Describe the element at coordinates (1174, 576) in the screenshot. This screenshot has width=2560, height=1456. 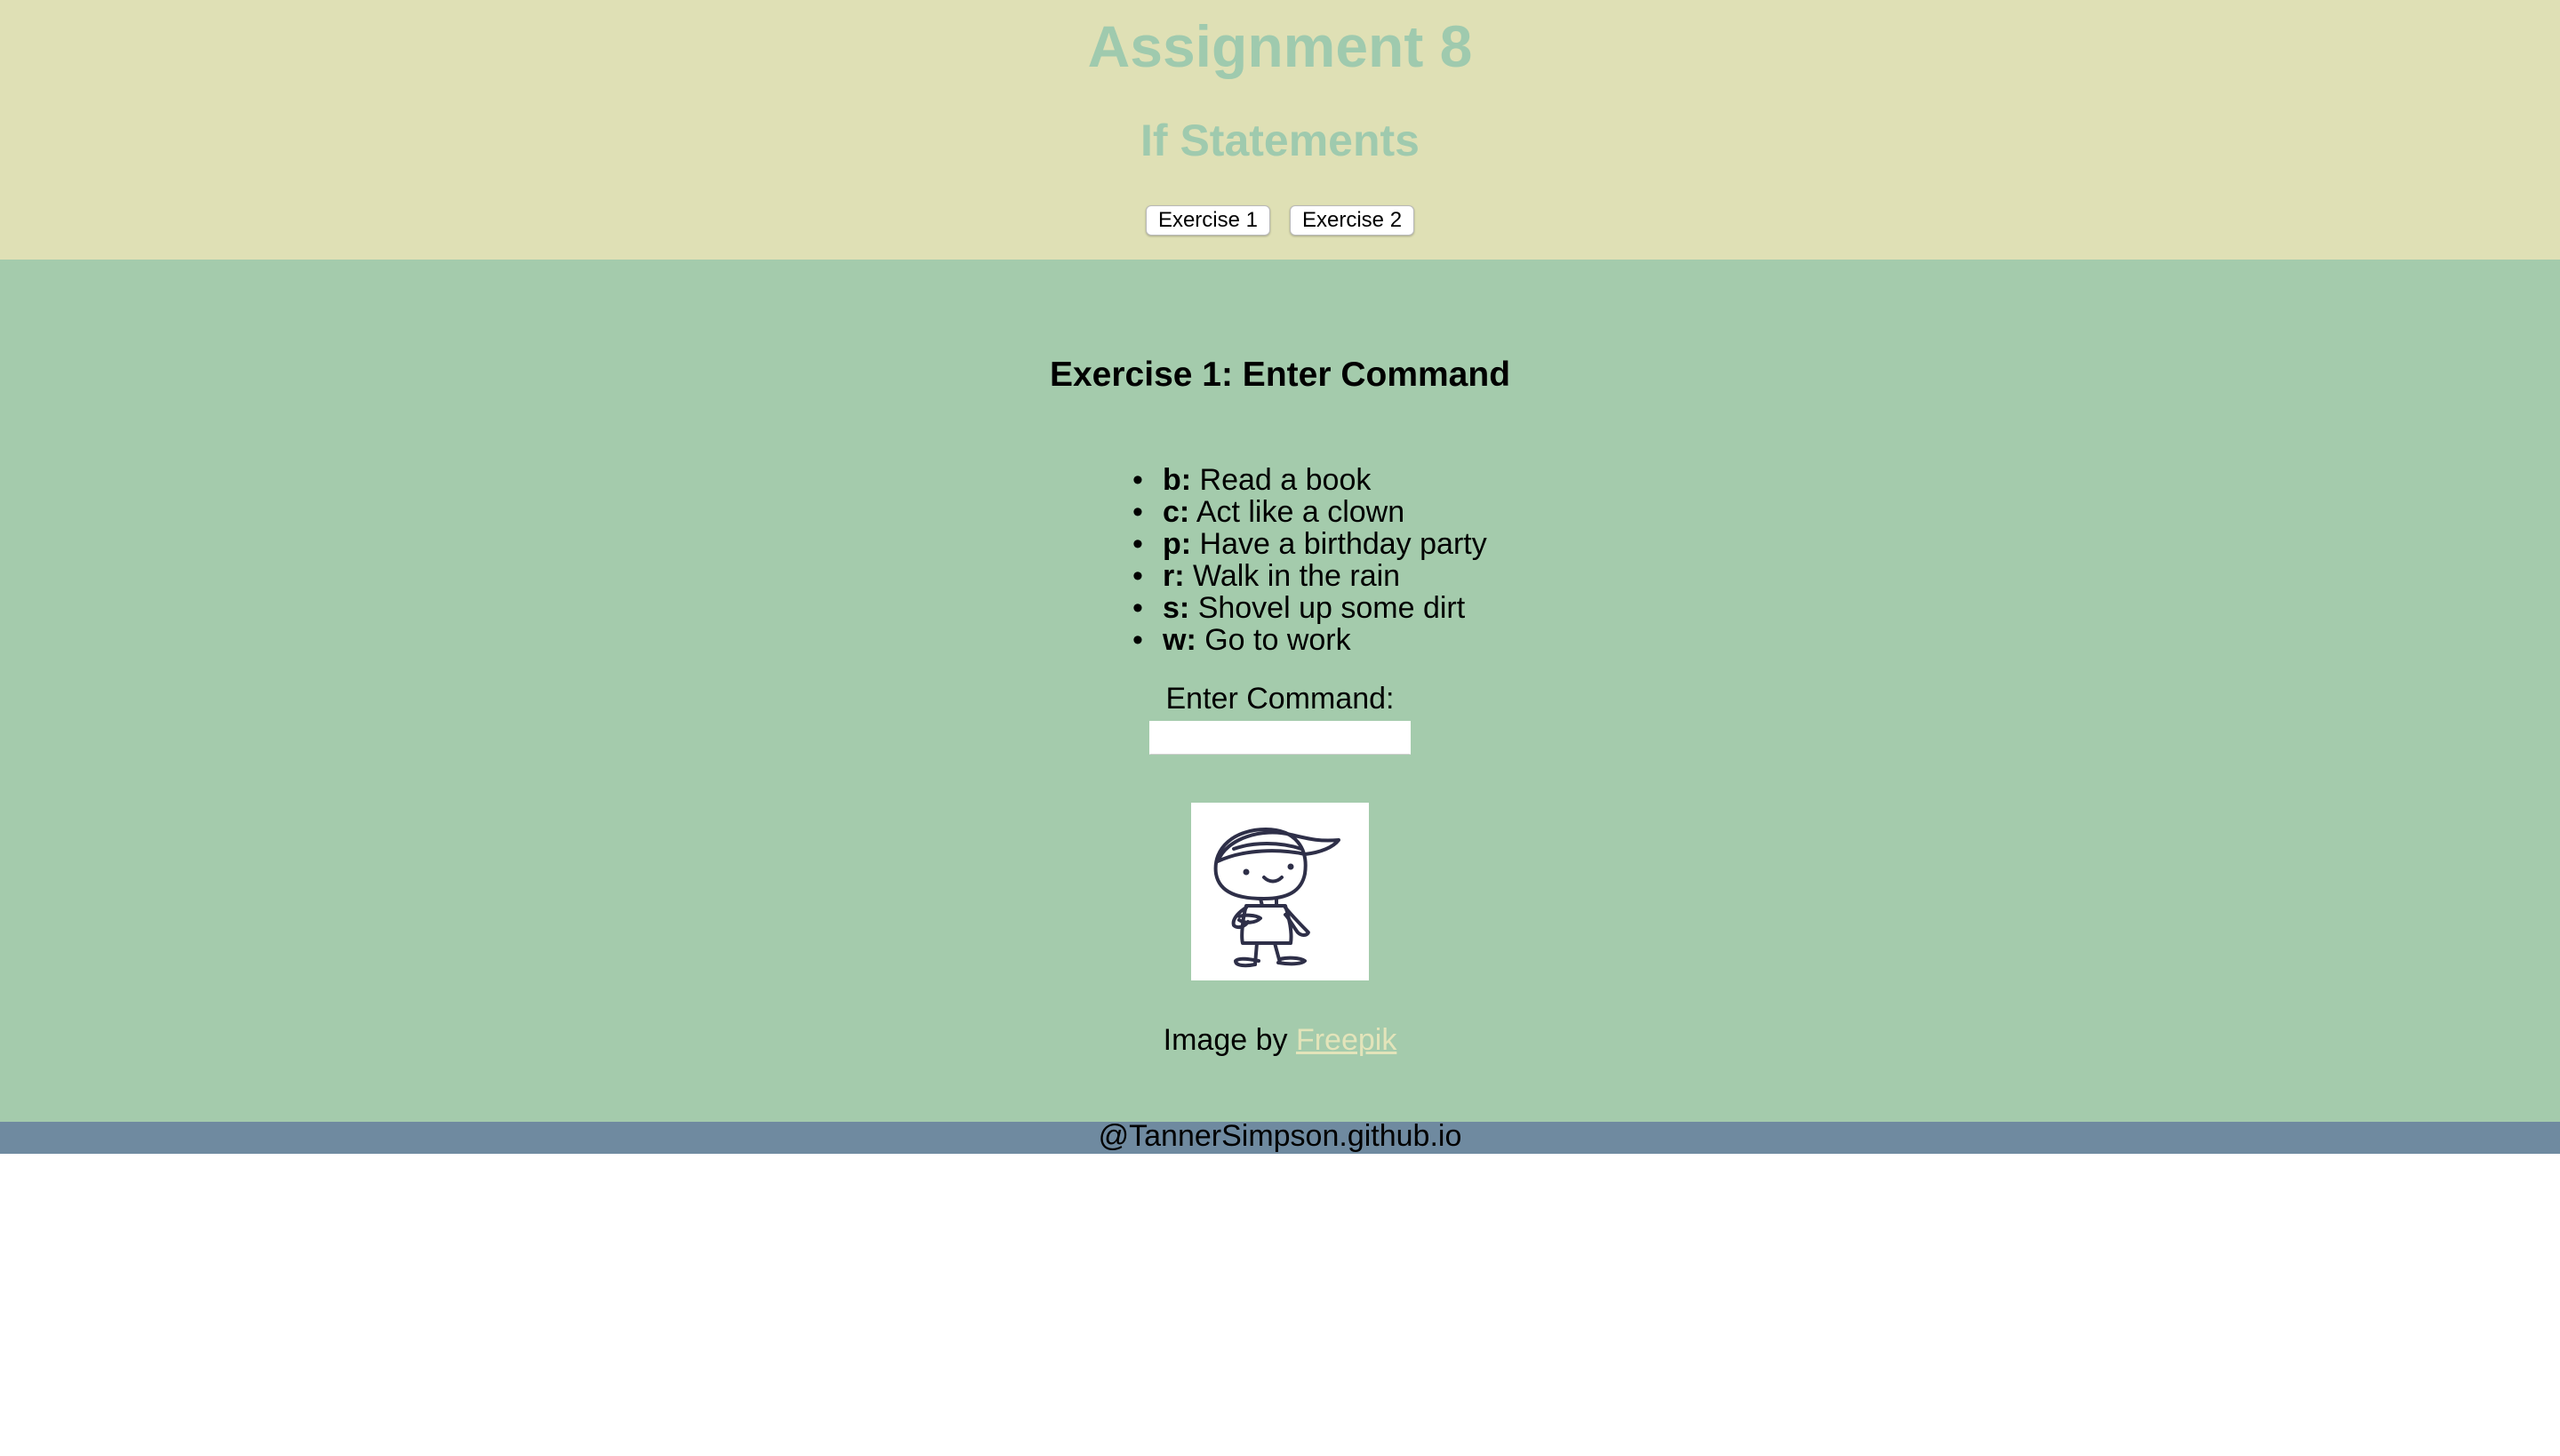
I see `command-key: r:` at that location.